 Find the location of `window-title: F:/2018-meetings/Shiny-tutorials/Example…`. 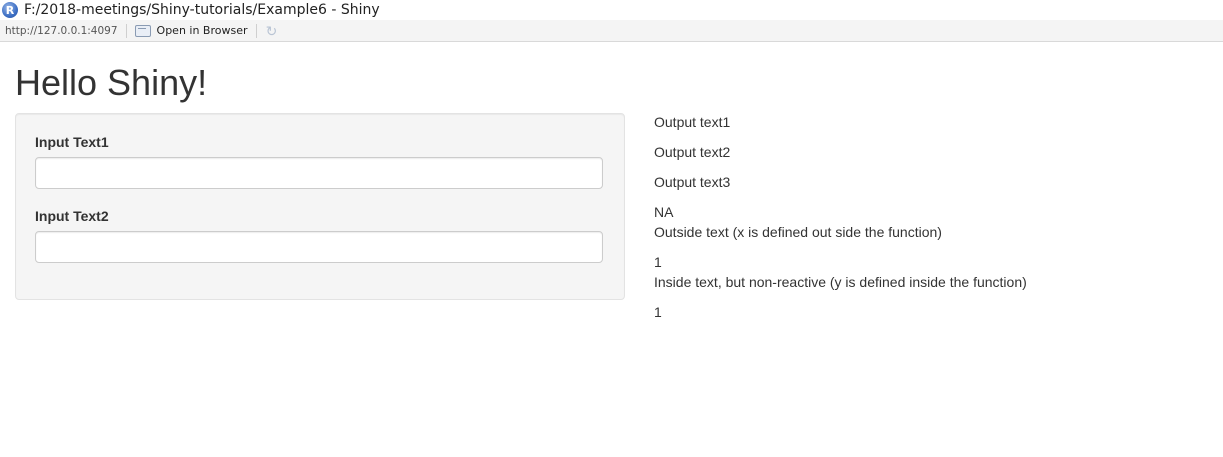

window-title: F:/2018-meetings/Shiny-tutorials/Example… is located at coordinates (202, 10).